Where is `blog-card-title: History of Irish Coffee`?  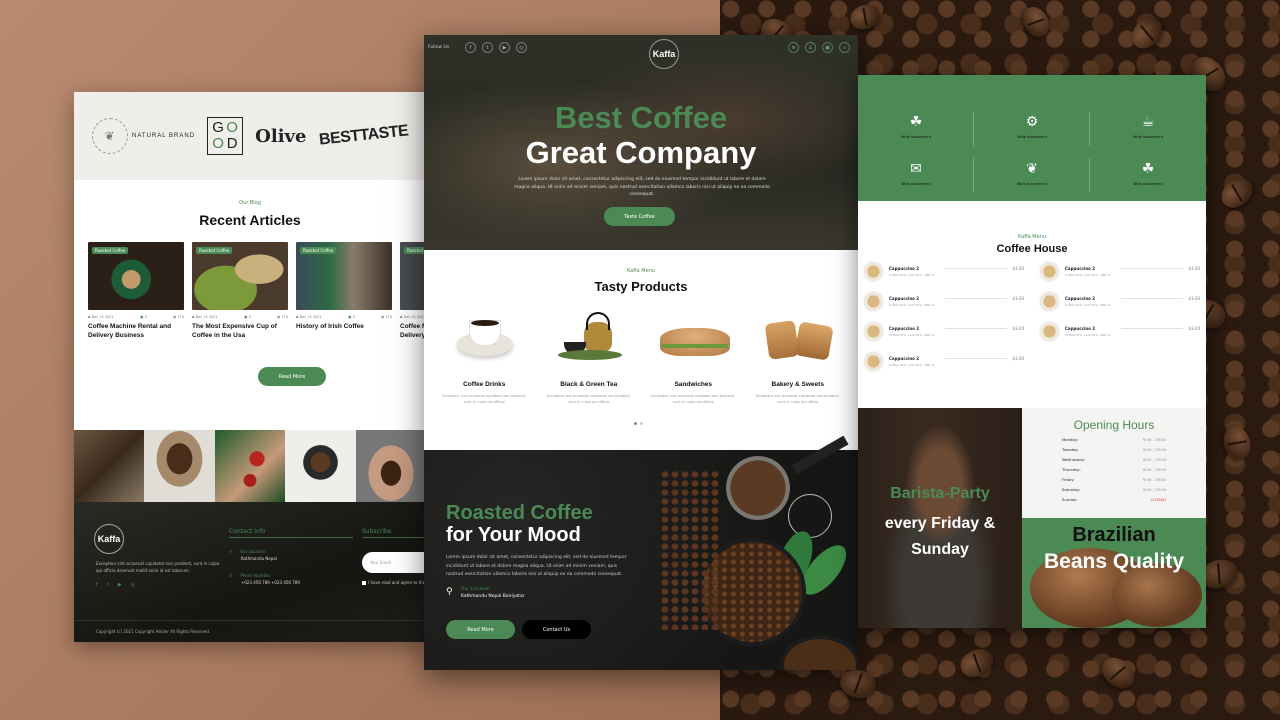 blog-card-title: History of Irish Coffee is located at coordinates (344, 326).